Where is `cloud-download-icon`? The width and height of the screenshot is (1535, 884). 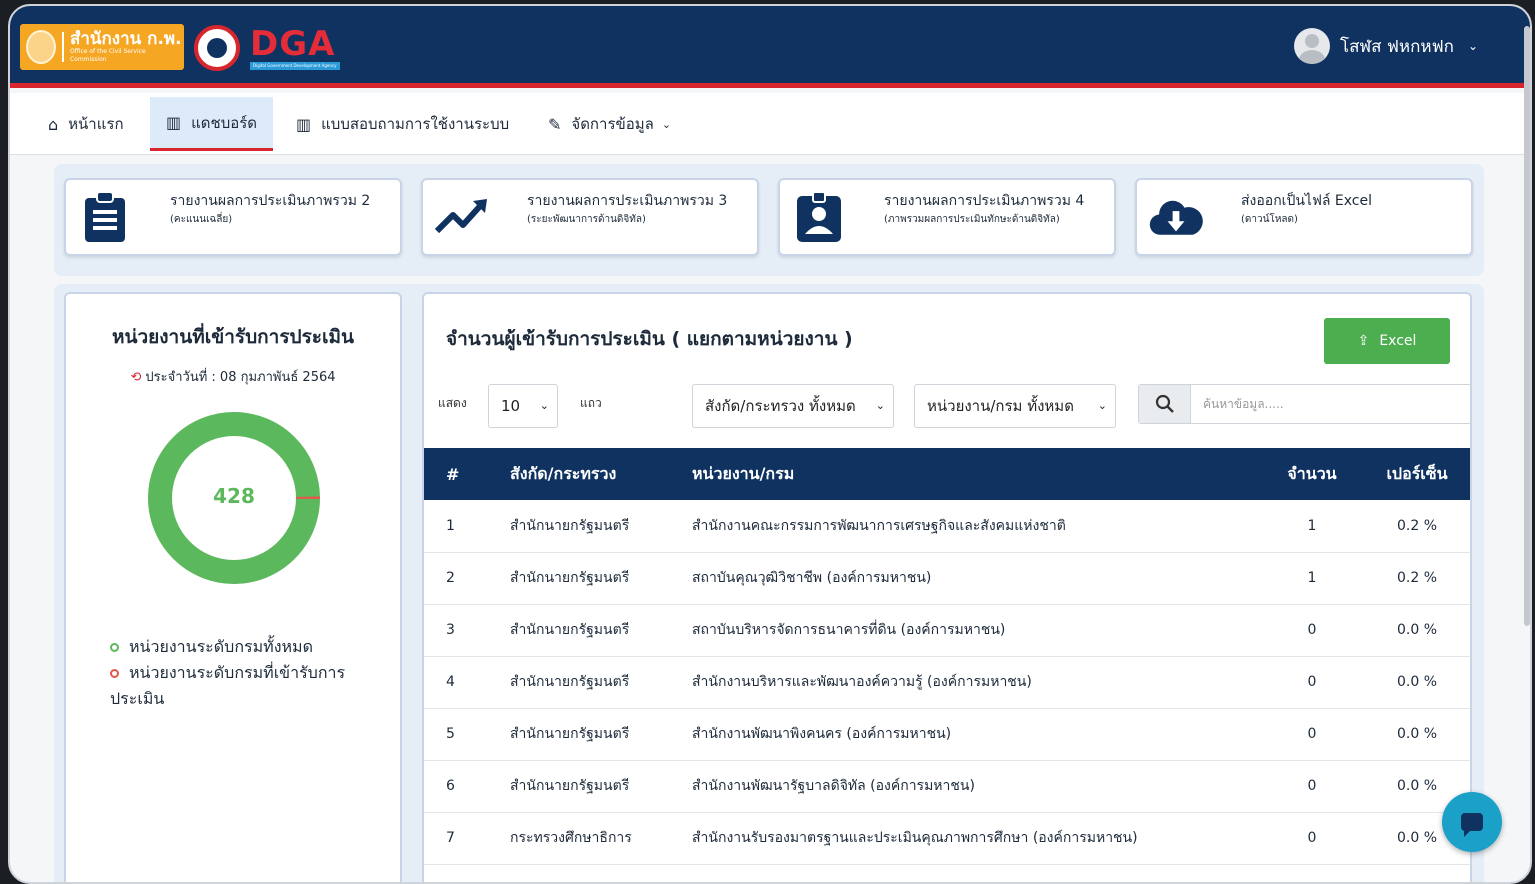 cloud-download-icon is located at coordinates (1176, 217).